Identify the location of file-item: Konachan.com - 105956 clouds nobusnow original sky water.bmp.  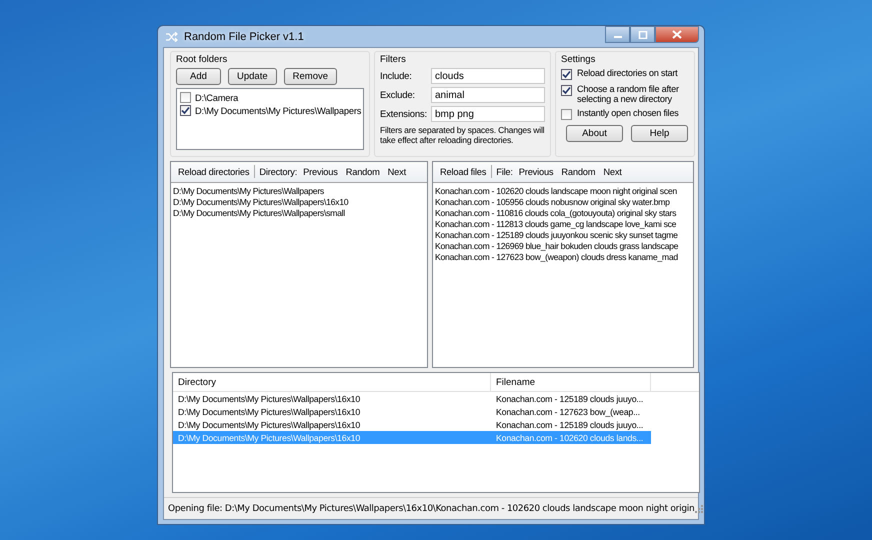
(563, 202).